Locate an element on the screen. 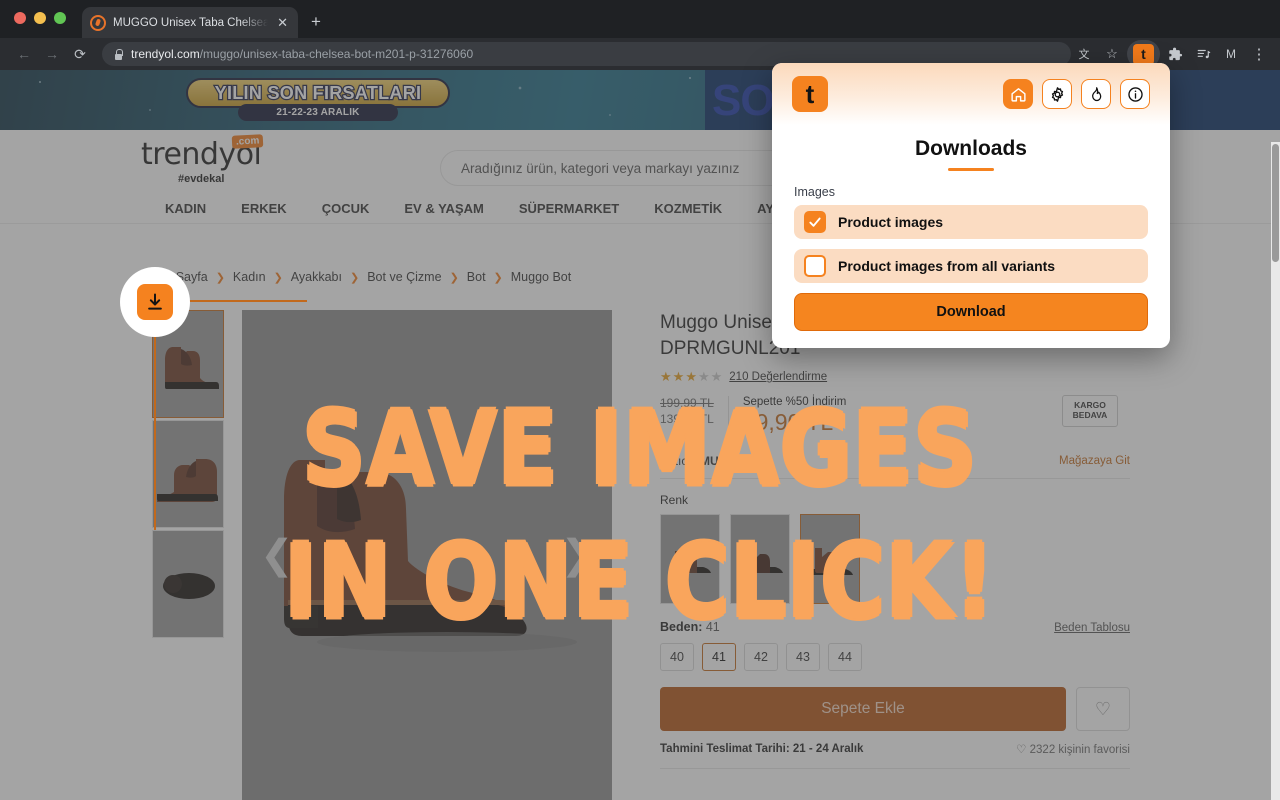 The height and width of the screenshot is (800, 1280). breadcrumb-item-2: Ayakkabı is located at coordinates (316, 277).